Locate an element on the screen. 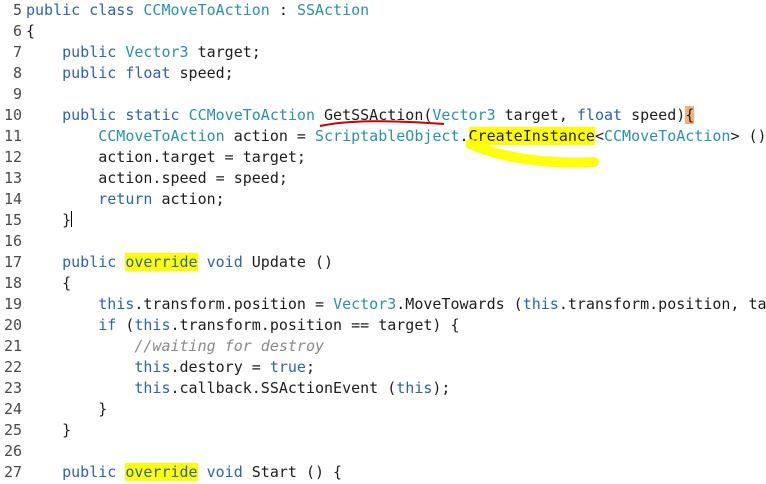  line-number: 19 is located at coordinates (12, 304).